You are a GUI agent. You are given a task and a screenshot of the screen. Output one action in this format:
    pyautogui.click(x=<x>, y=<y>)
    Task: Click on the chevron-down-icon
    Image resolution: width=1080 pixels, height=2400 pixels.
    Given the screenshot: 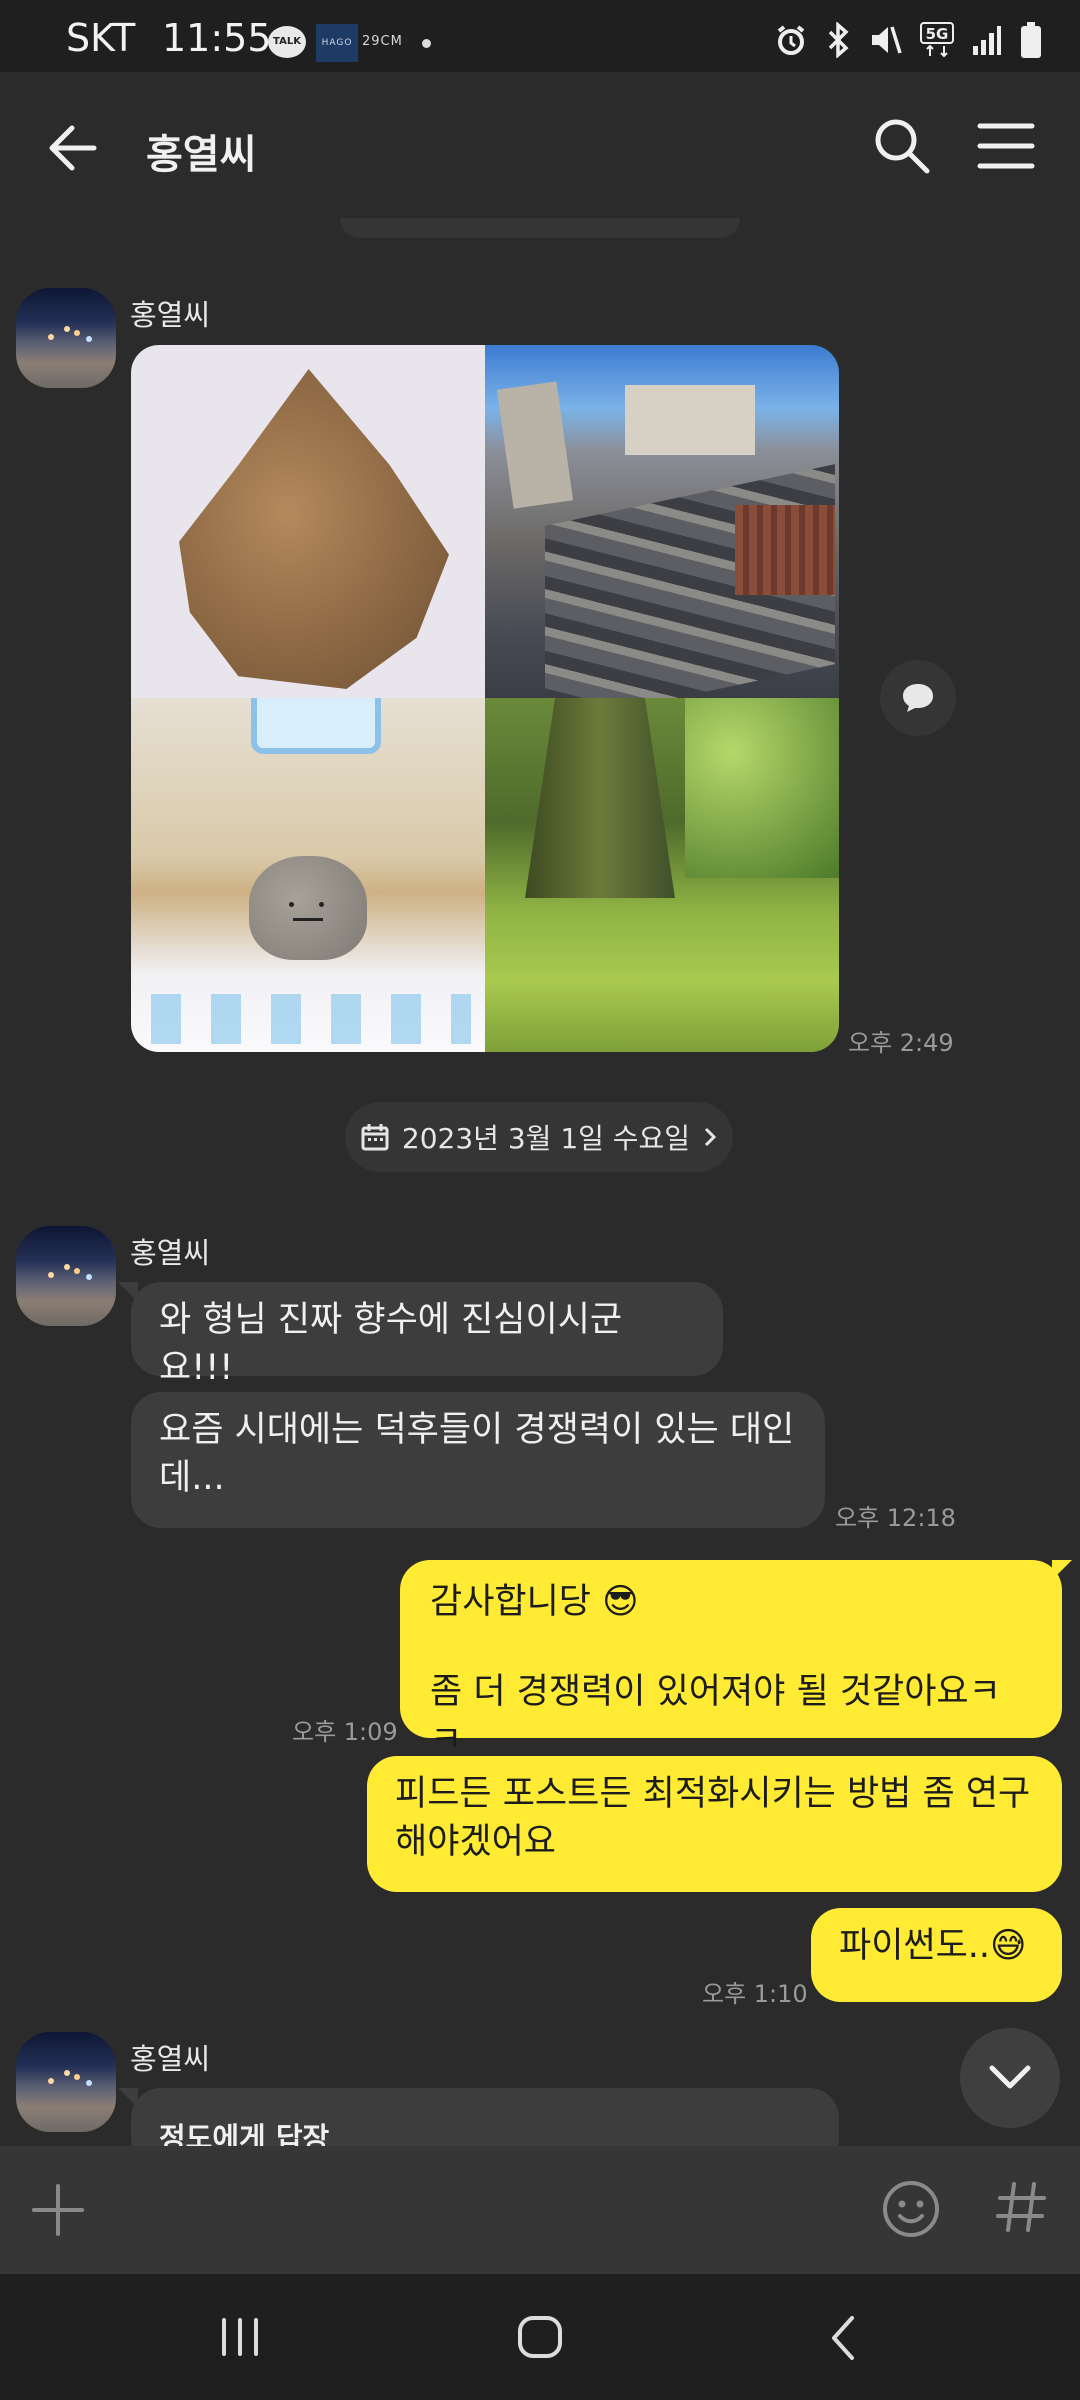 What is the action you would take?
    pyautogui.click(x=1010, y=2077)
    